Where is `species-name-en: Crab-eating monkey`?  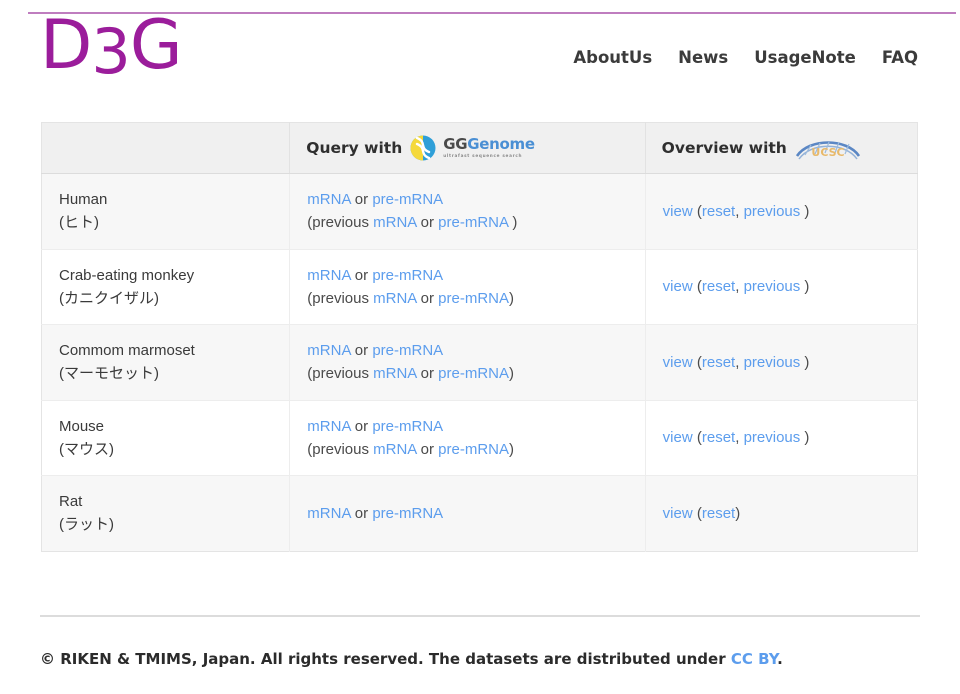 species-name-en: Crab-eating monkey is located at coordinates (127, 275).